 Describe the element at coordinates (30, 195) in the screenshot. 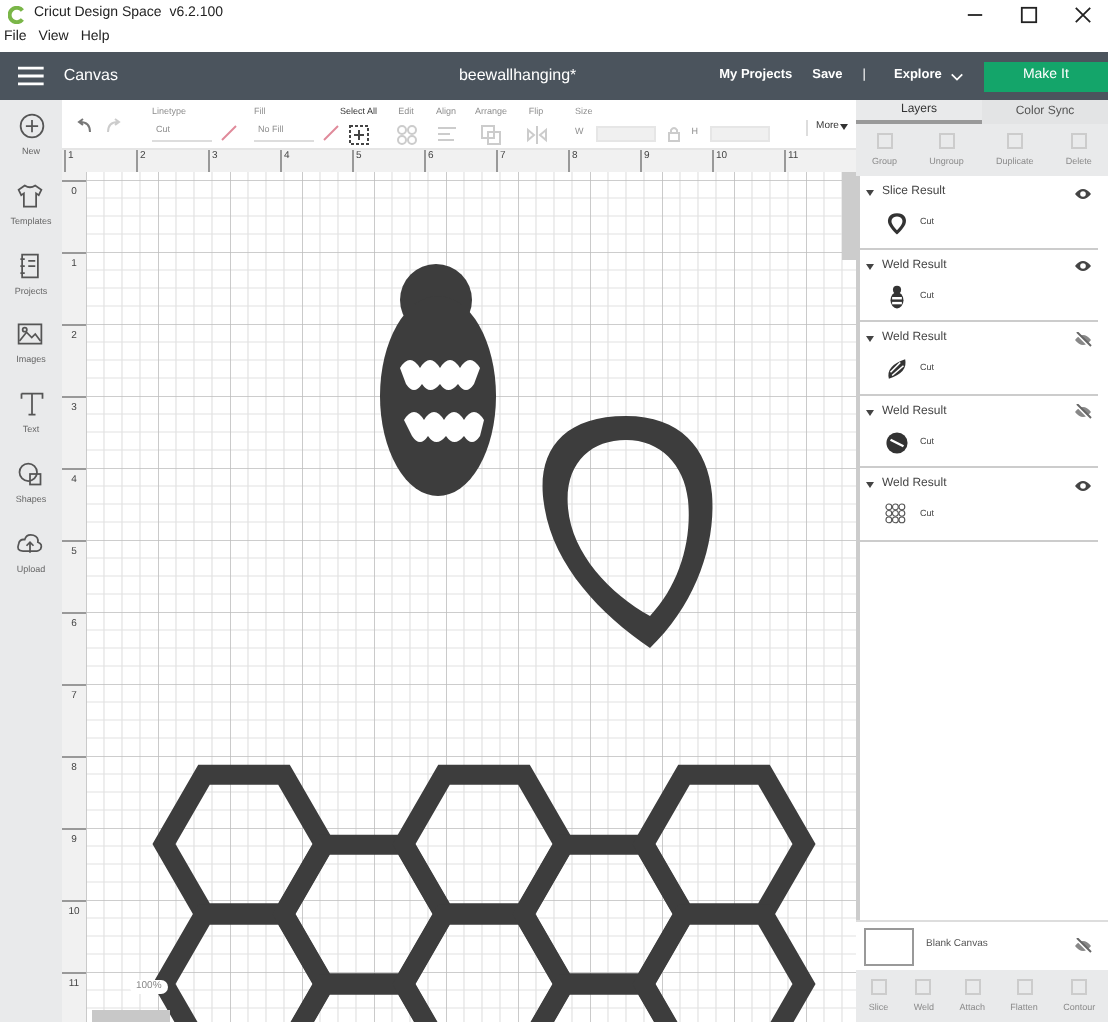

I see `shirt-icon` at that location.